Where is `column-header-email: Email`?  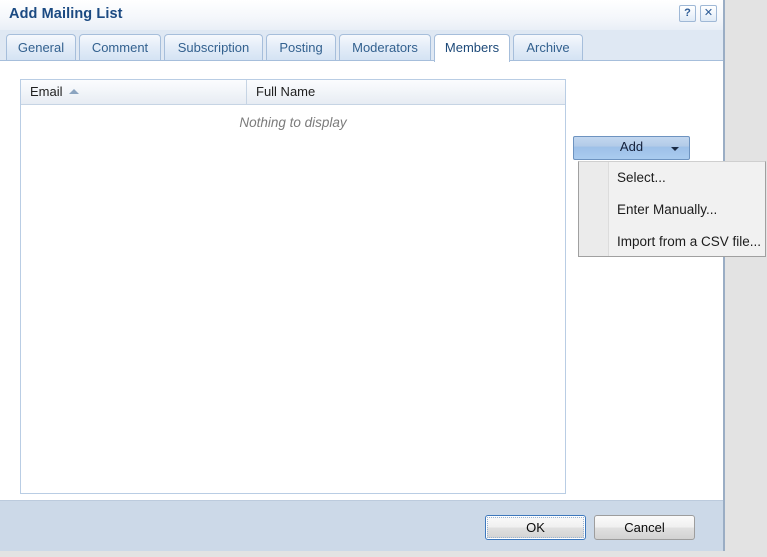 column-header-email: Email is located at coordinates (134, 92).